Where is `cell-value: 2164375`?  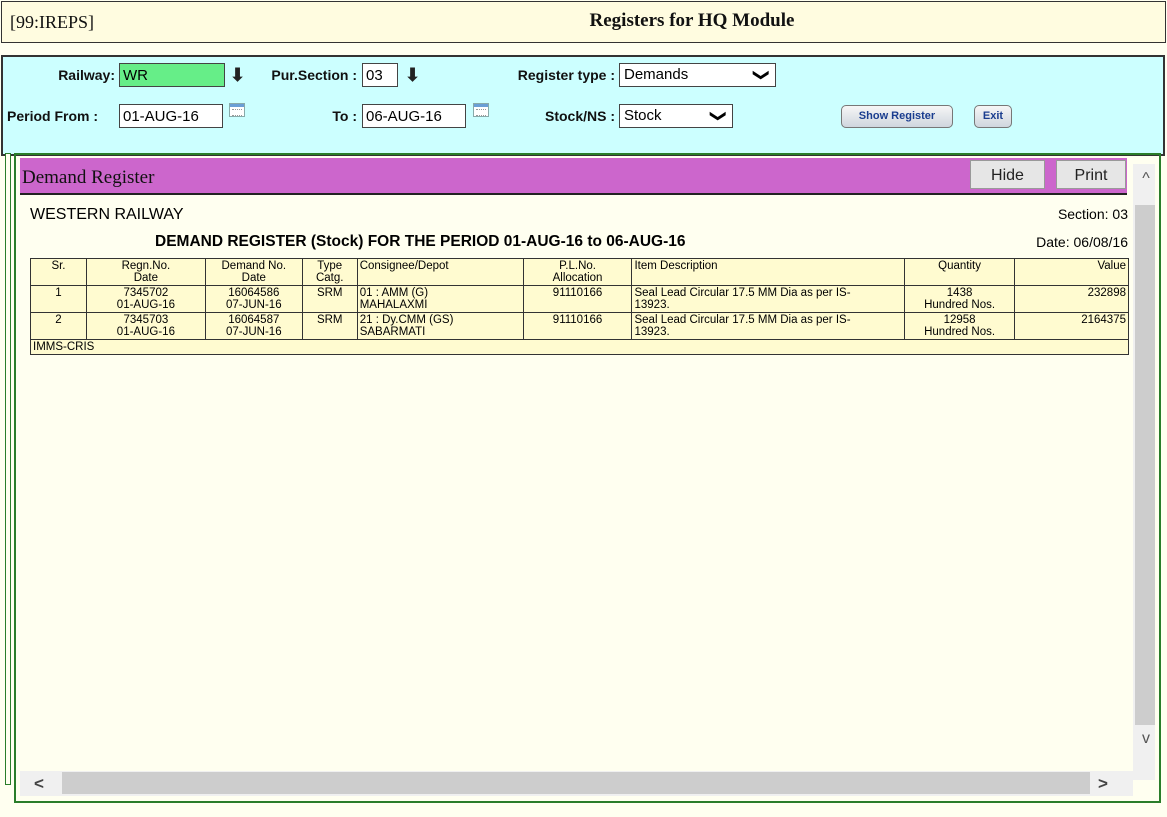
cell-value: 2164375 is located at coordinates (1071, 326).